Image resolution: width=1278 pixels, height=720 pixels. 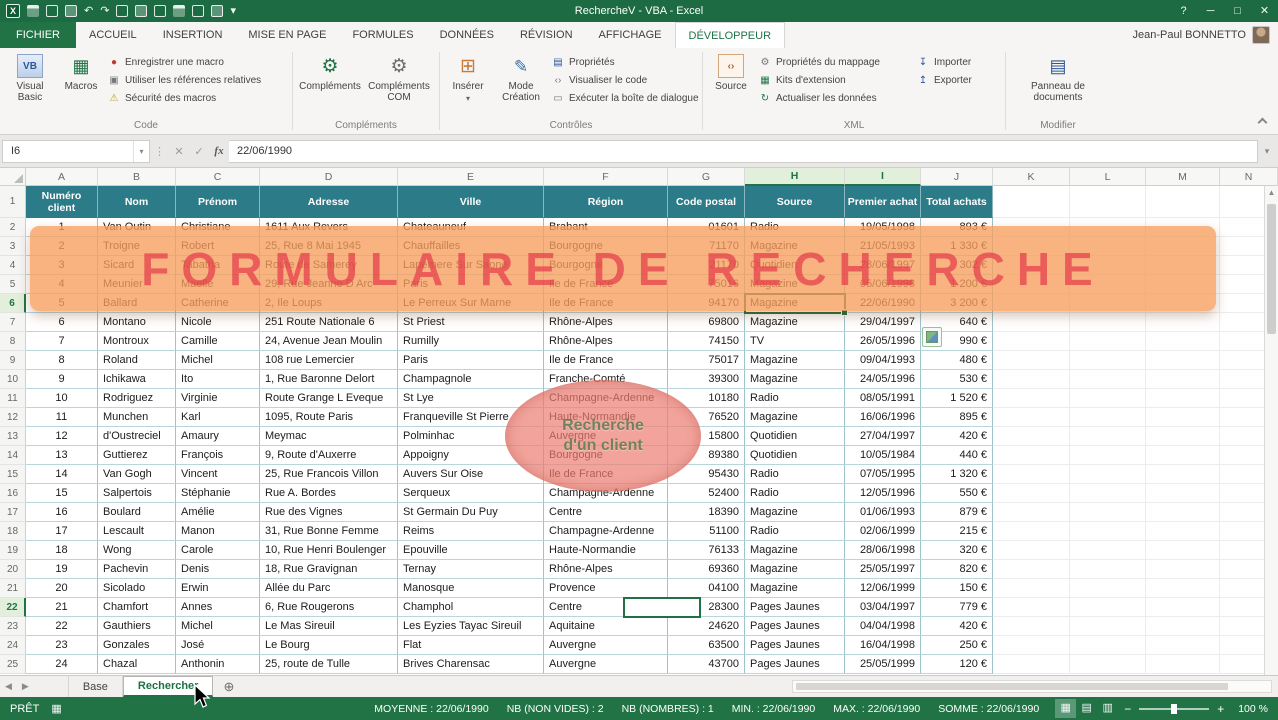 I want to click on cell: 895 €, so click(x=957, y=417).